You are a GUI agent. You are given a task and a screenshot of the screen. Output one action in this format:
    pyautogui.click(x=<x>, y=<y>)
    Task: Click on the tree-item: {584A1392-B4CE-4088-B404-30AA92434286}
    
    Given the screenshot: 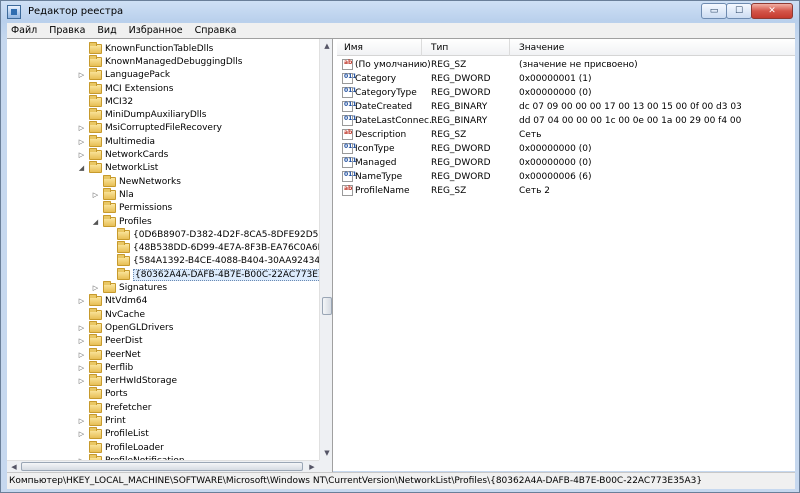 What is the action you would take?
    pyautogui.click(x=212, y=261)
    